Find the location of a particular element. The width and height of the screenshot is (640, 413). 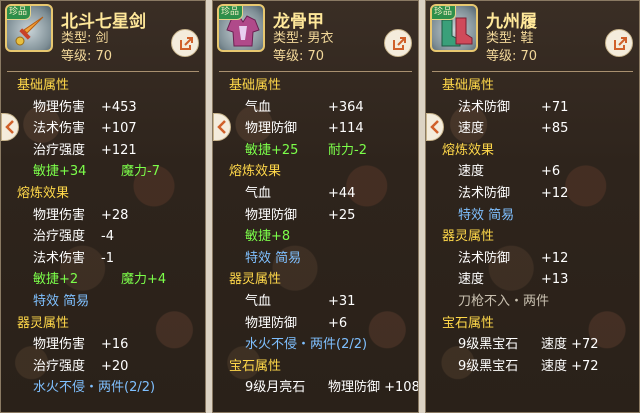

attribute-row: 物理伤害 +28 is located at coordinates (103, 216).